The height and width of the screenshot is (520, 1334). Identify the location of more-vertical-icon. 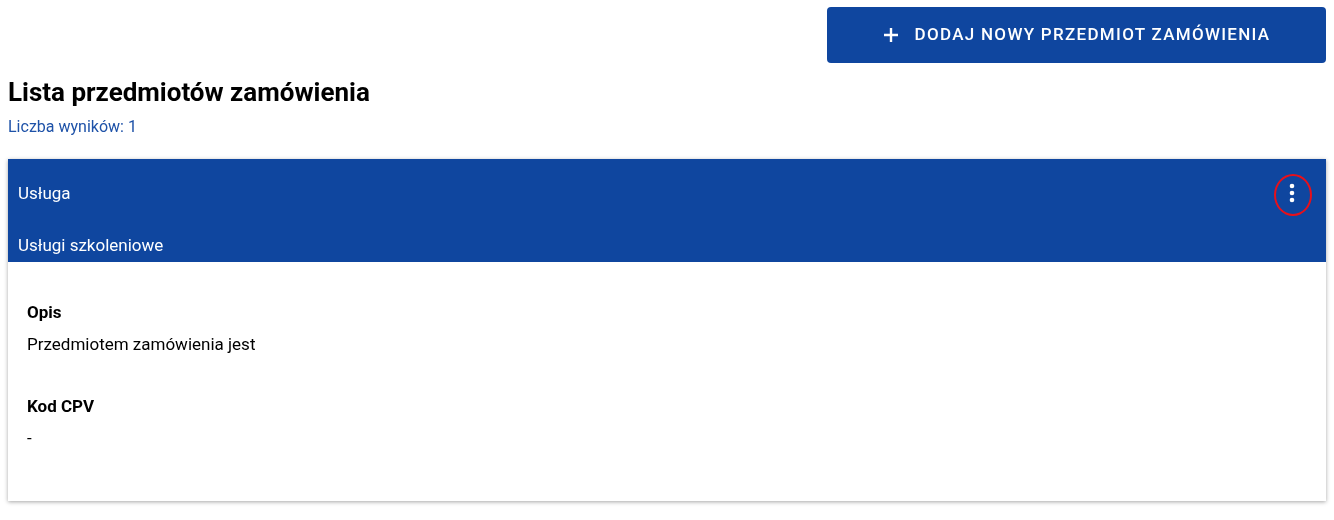
(1292, 193).